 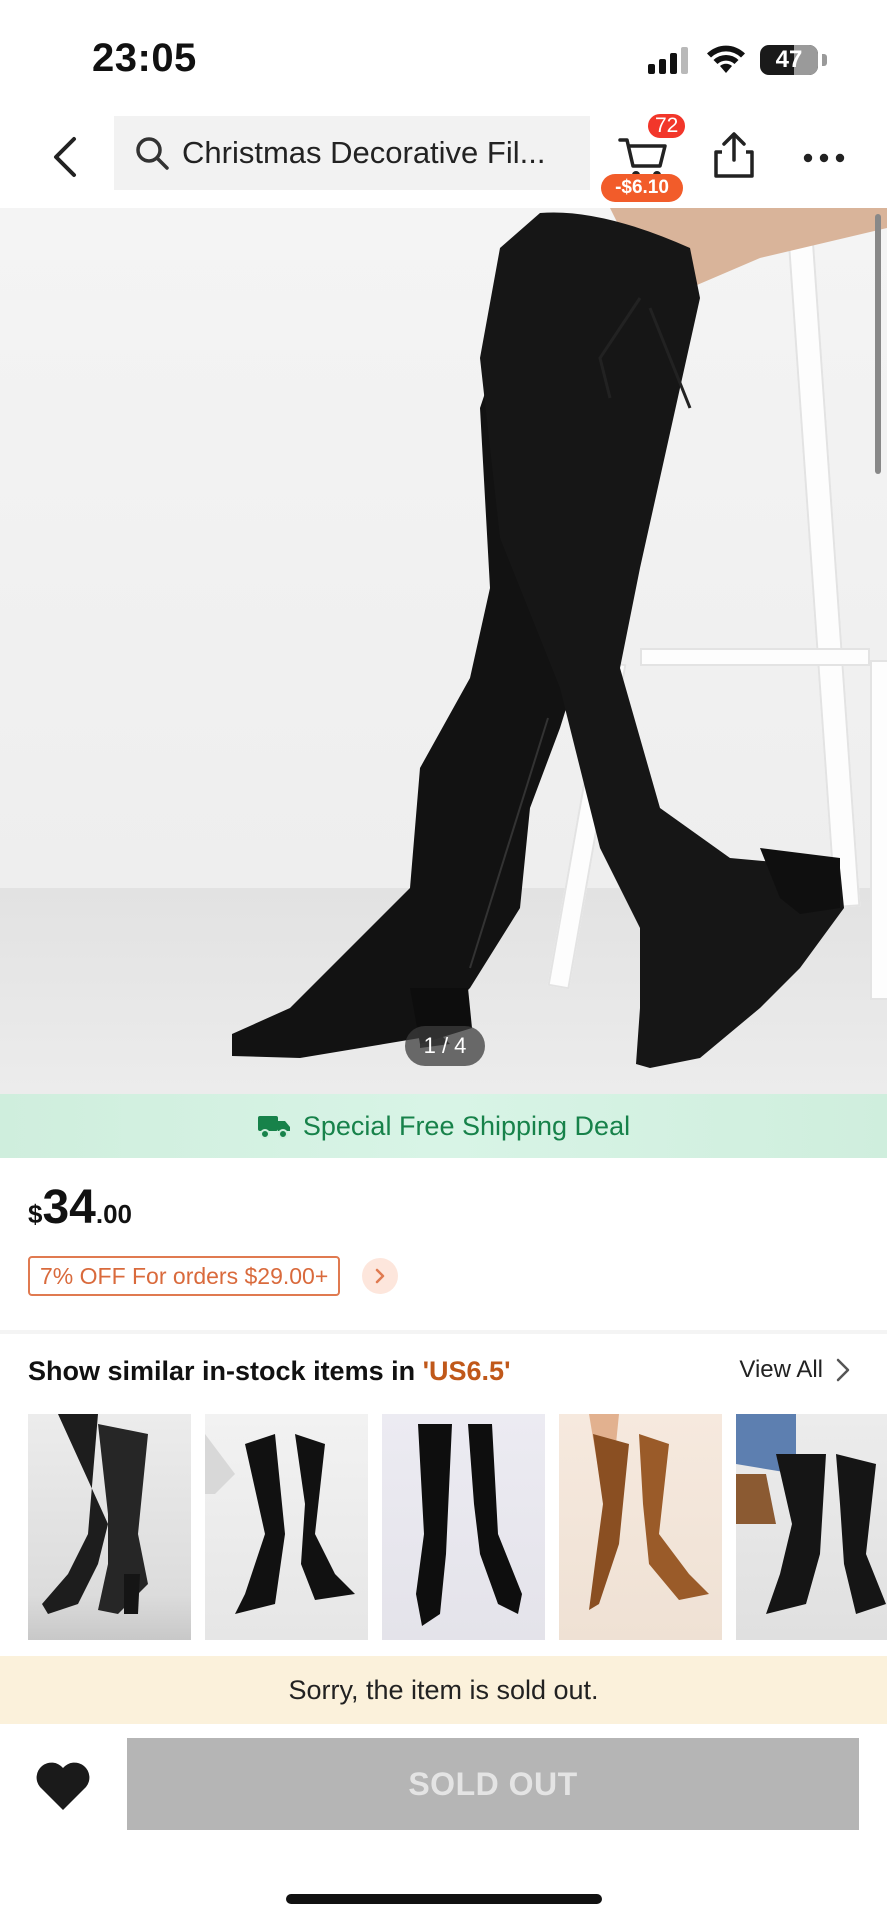 I want to click on view-all-label: View All, so click(x=781, y=1369).